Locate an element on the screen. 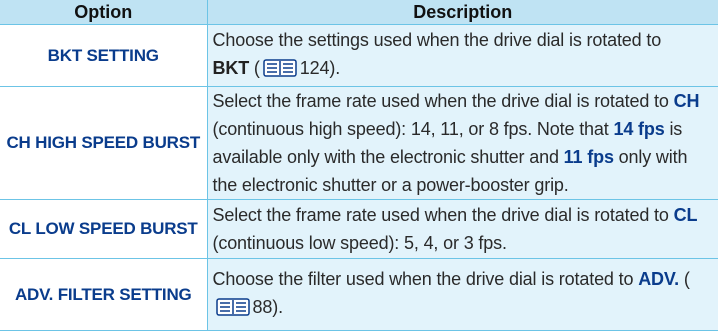 The height and width of the screenshot is (331, 718). table-header-row: Option Description is located at coordinates (359, 12).